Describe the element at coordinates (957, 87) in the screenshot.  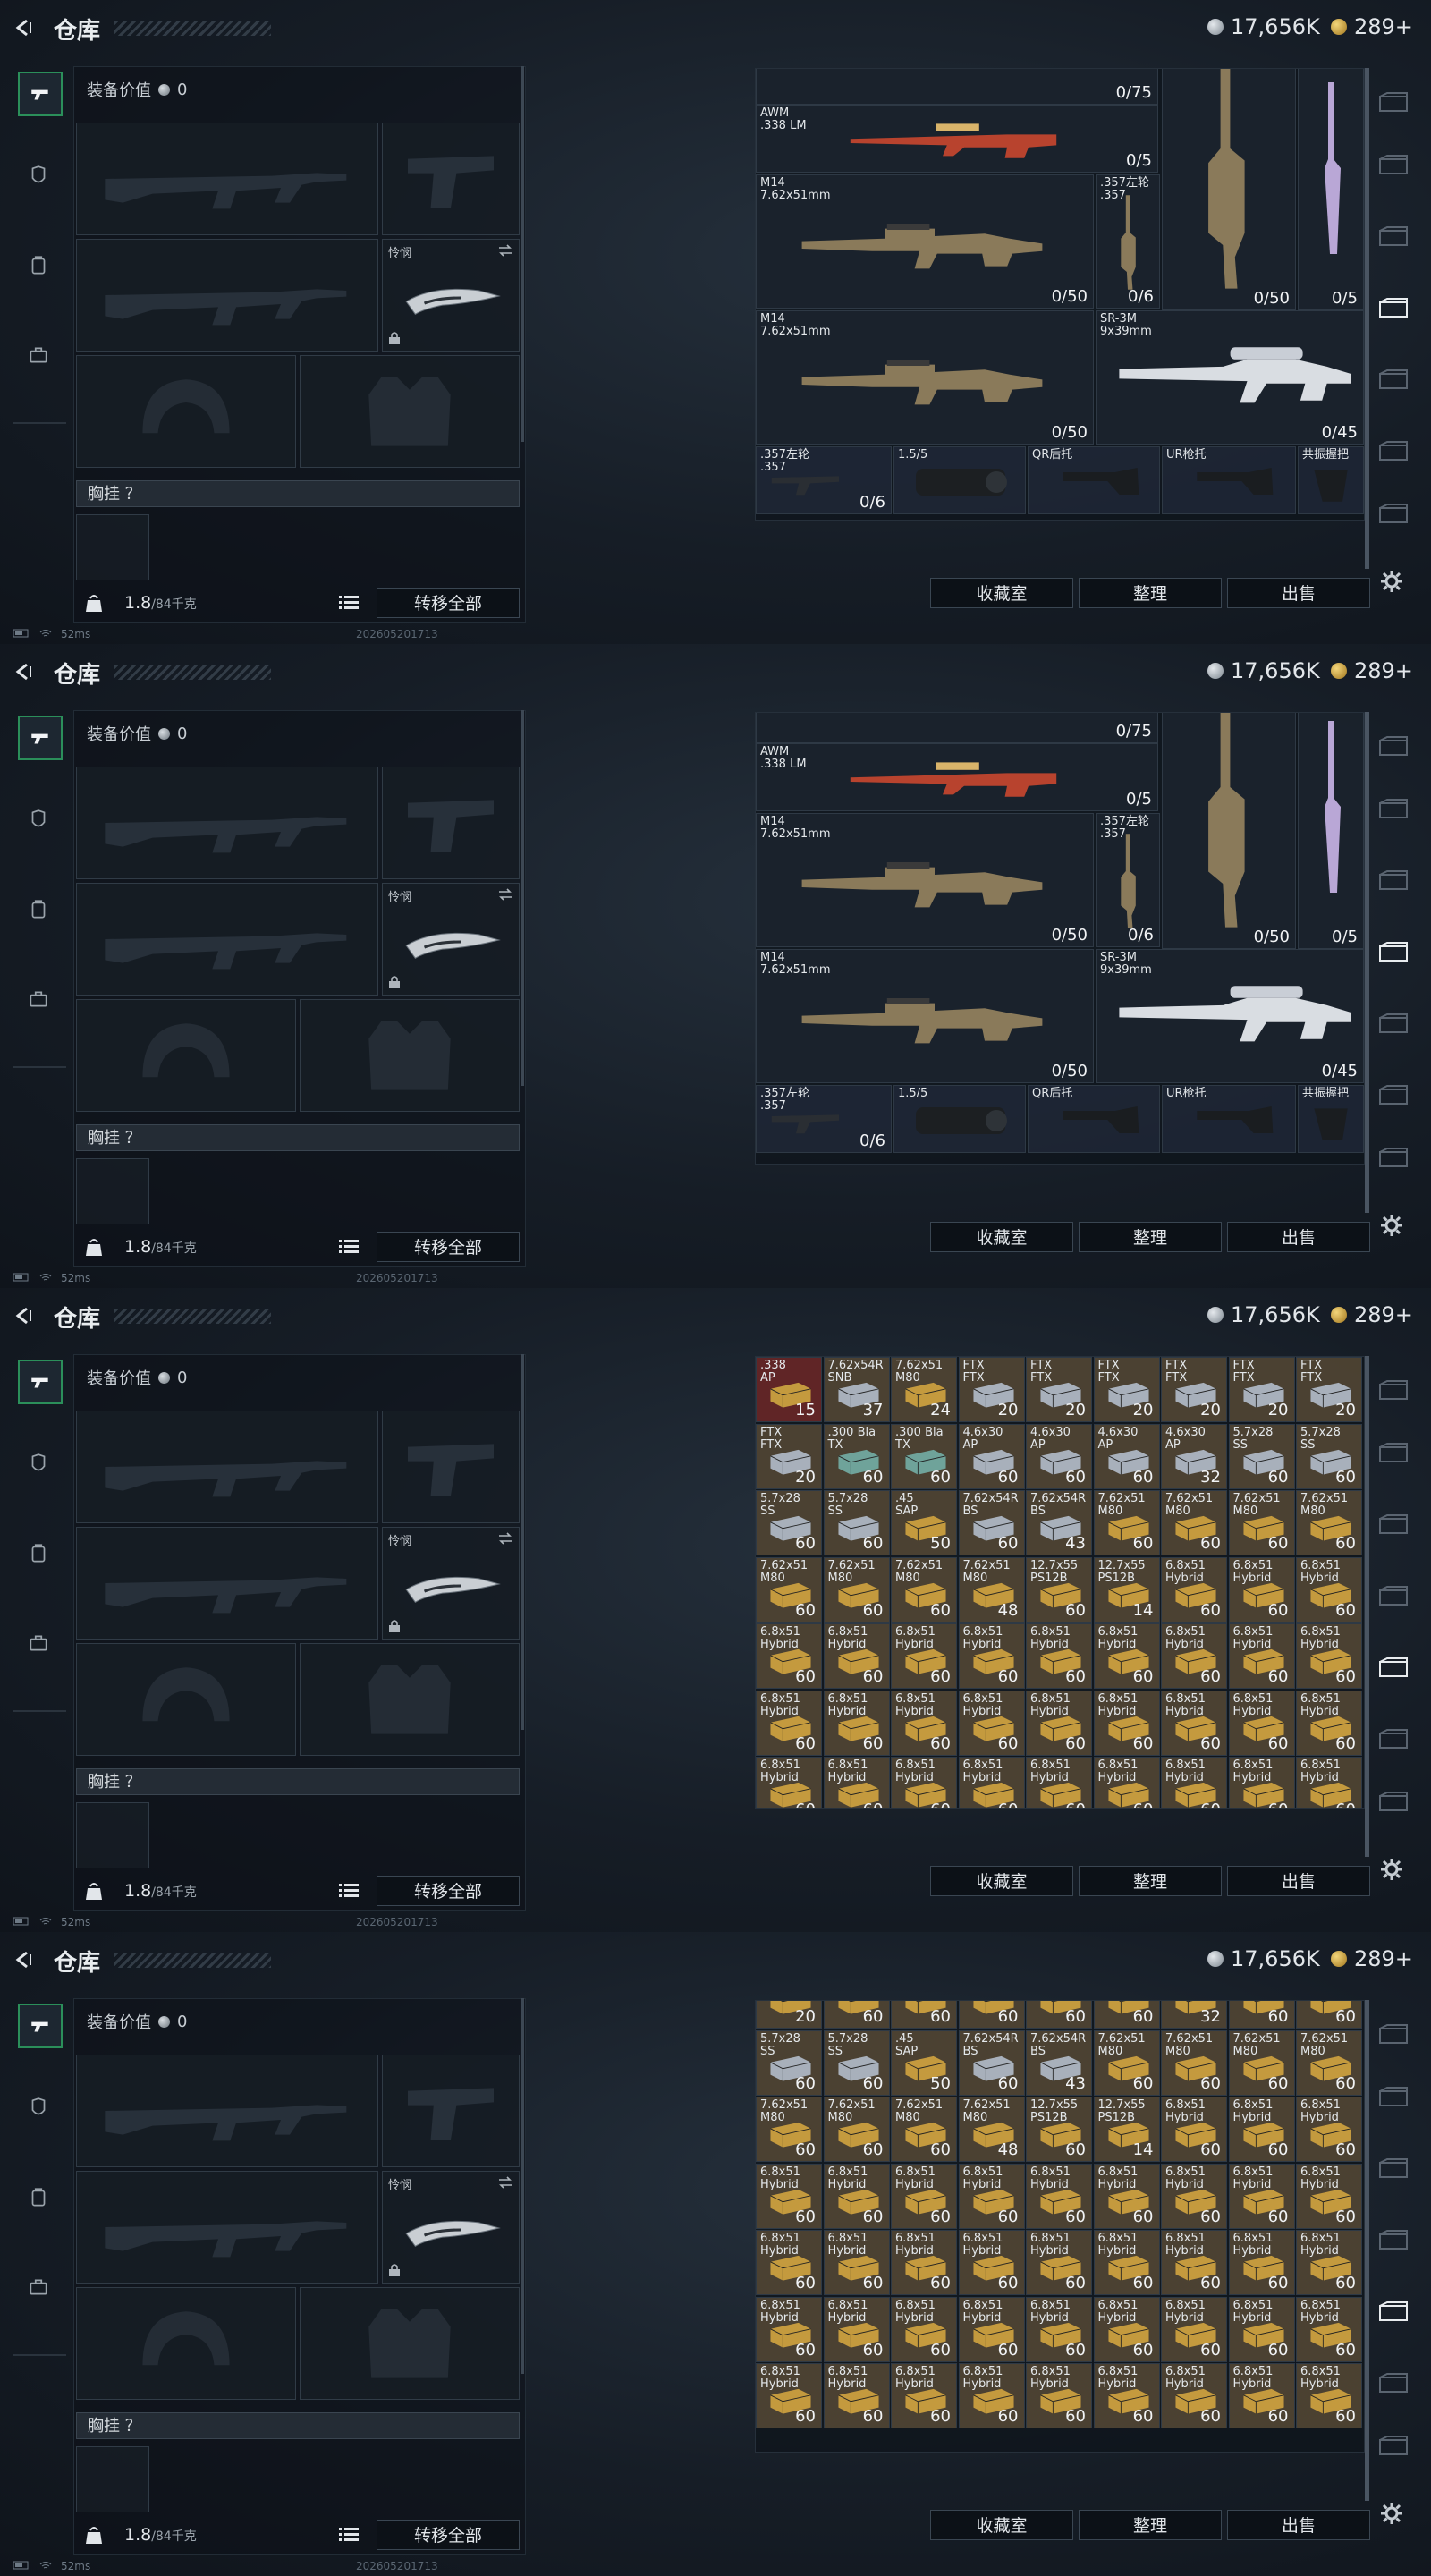
I see `stash-top-cell: 0/75` at that location.